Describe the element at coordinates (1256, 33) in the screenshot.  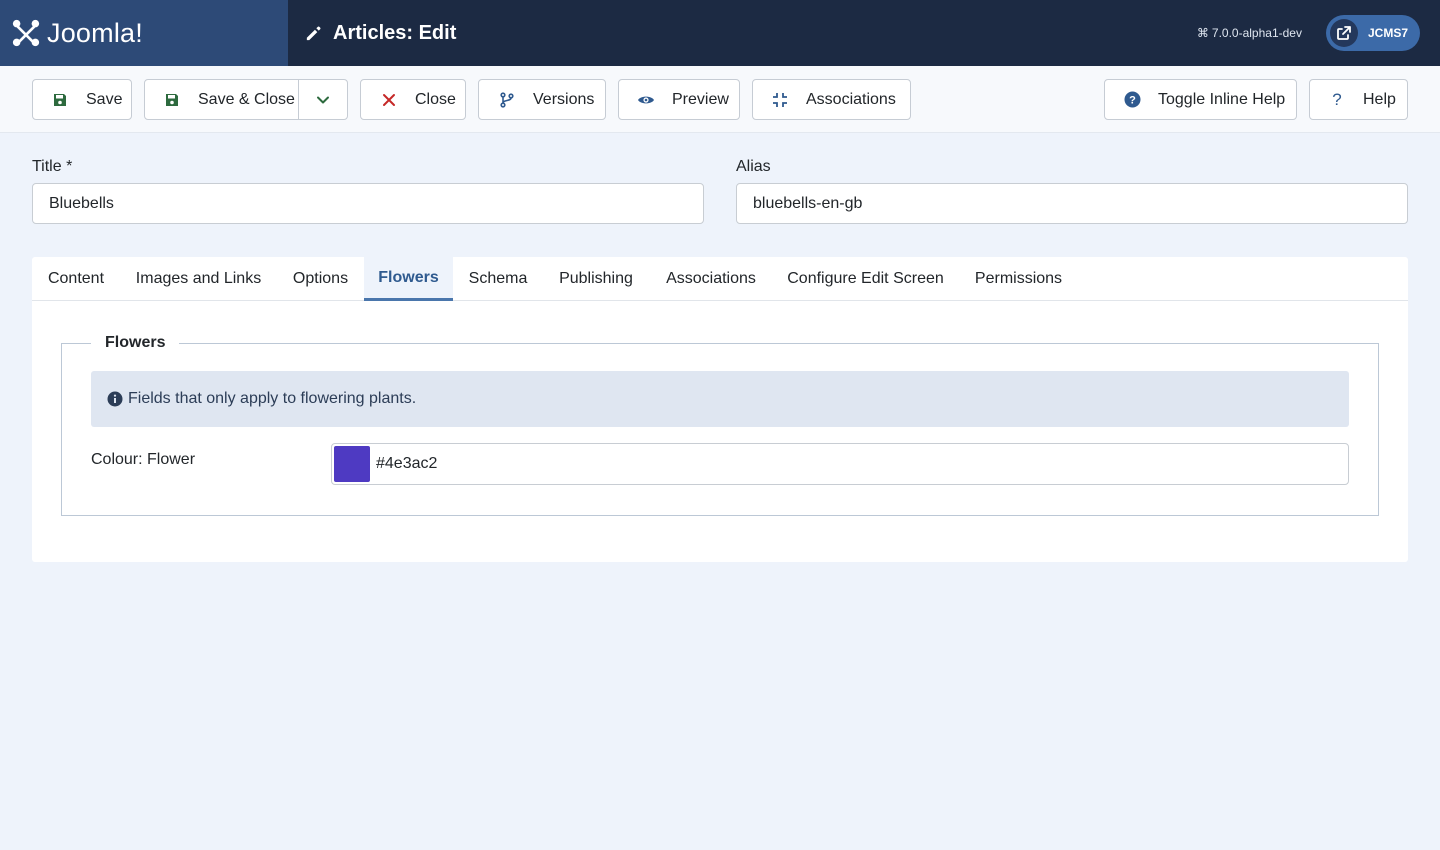
I see `version-text: 7.0.0-alpha1-dev` at that location.